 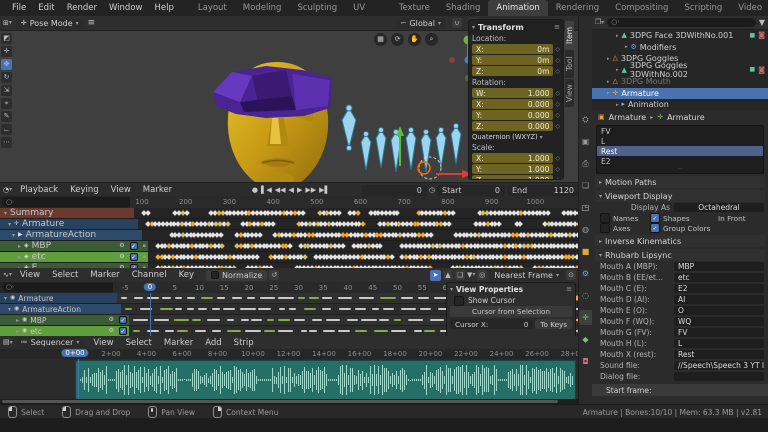 I want to click on outliner-search: ○˒, so click(x=681, y=22).